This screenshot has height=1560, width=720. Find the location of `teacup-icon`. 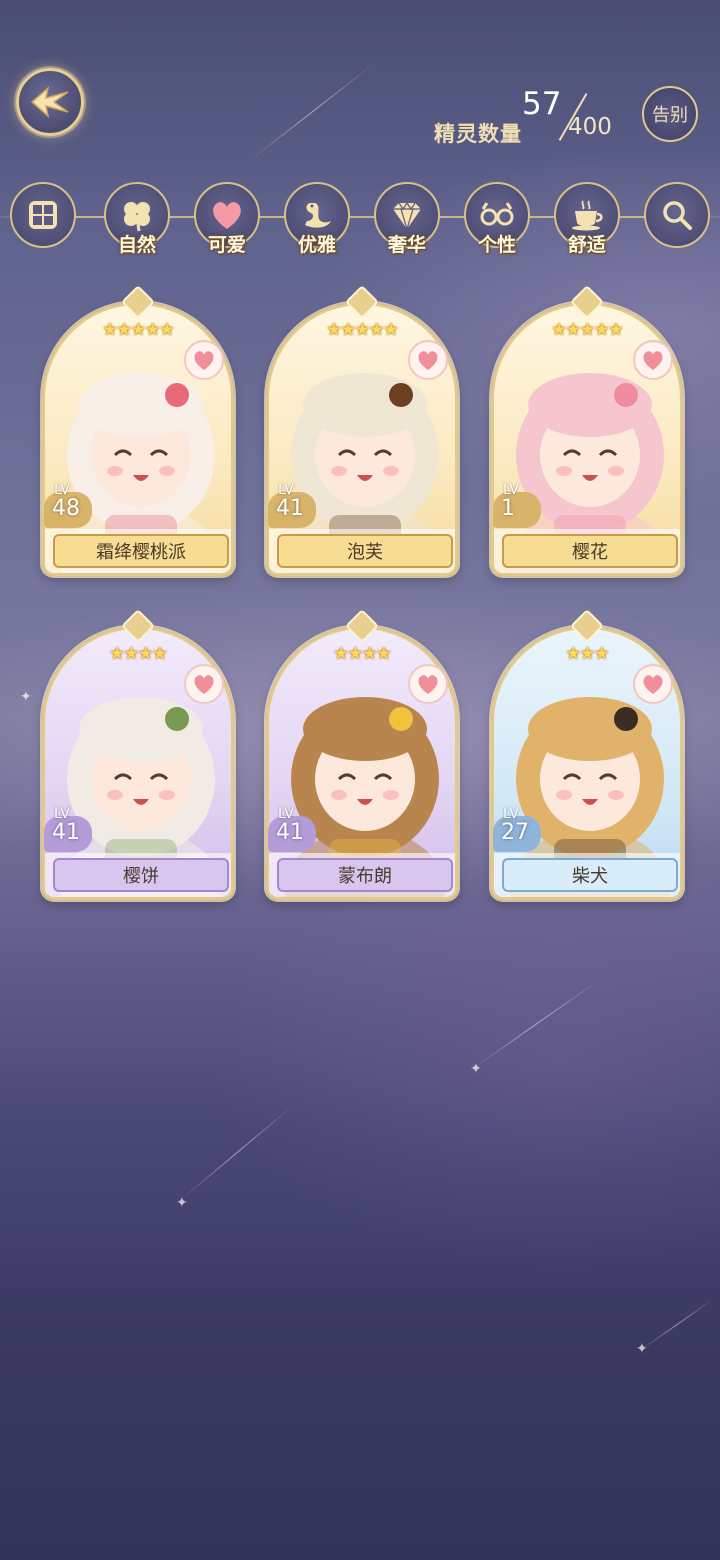

teacup-icon is located at coordinates (587, 215).